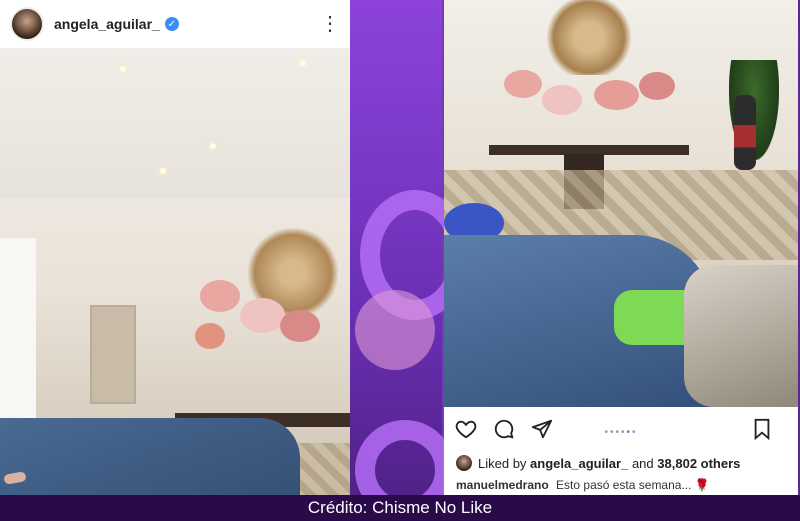 This screenshot has width=800, height=521. I want to click on caption: manuelmedrano Esto pasó esta semana... 🌹, so click(583, 485).